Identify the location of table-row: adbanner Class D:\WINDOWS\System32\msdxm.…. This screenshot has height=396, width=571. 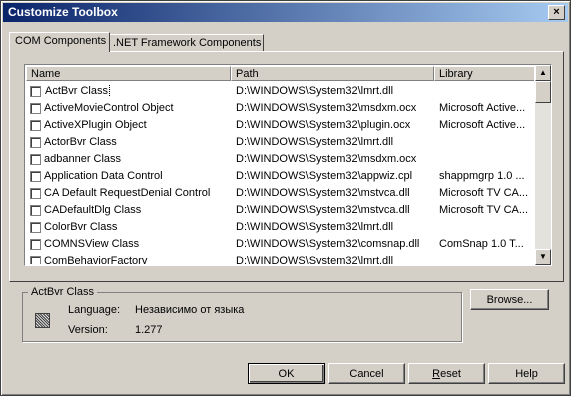
(280, 159).